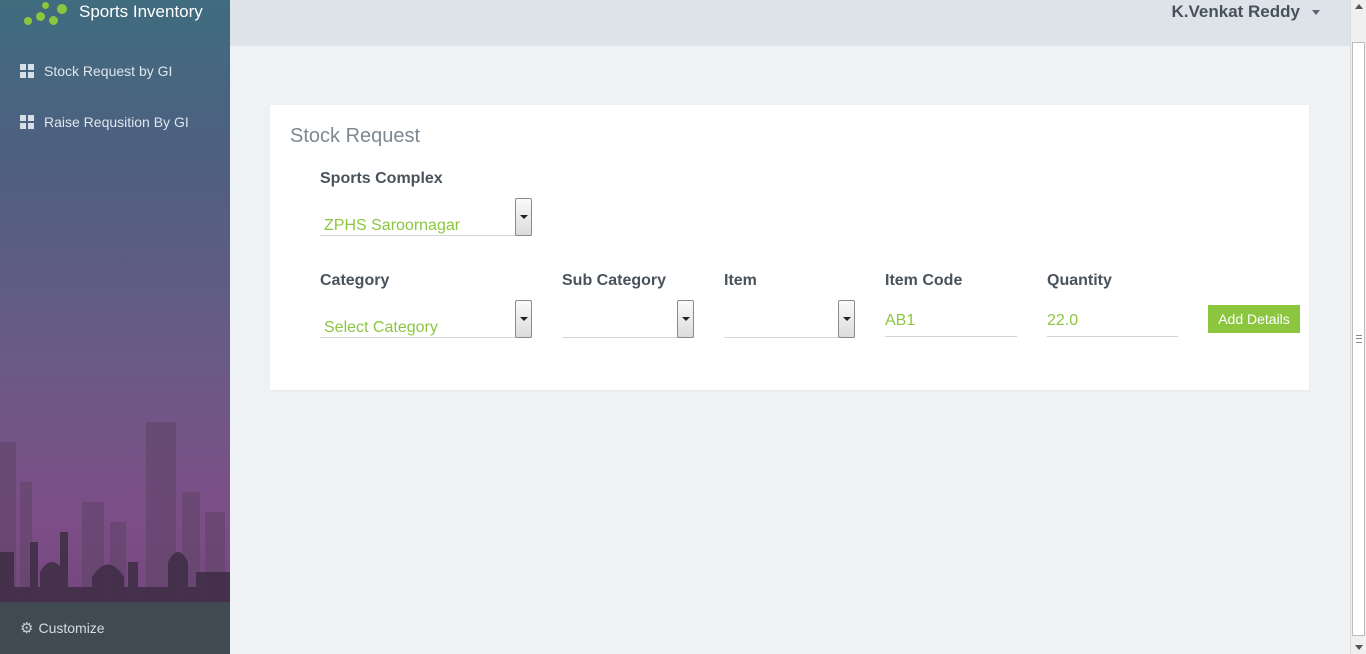  What do you see at coordinates (1063, 320) in the screenshot?
I see `quantity-value: 22.0` at bounding box center [1063, 320].